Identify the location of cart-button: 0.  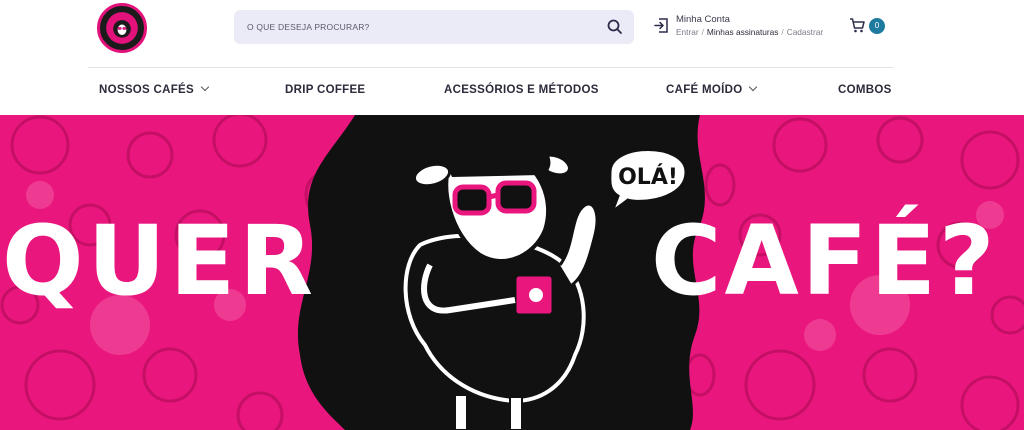
(869, 26).